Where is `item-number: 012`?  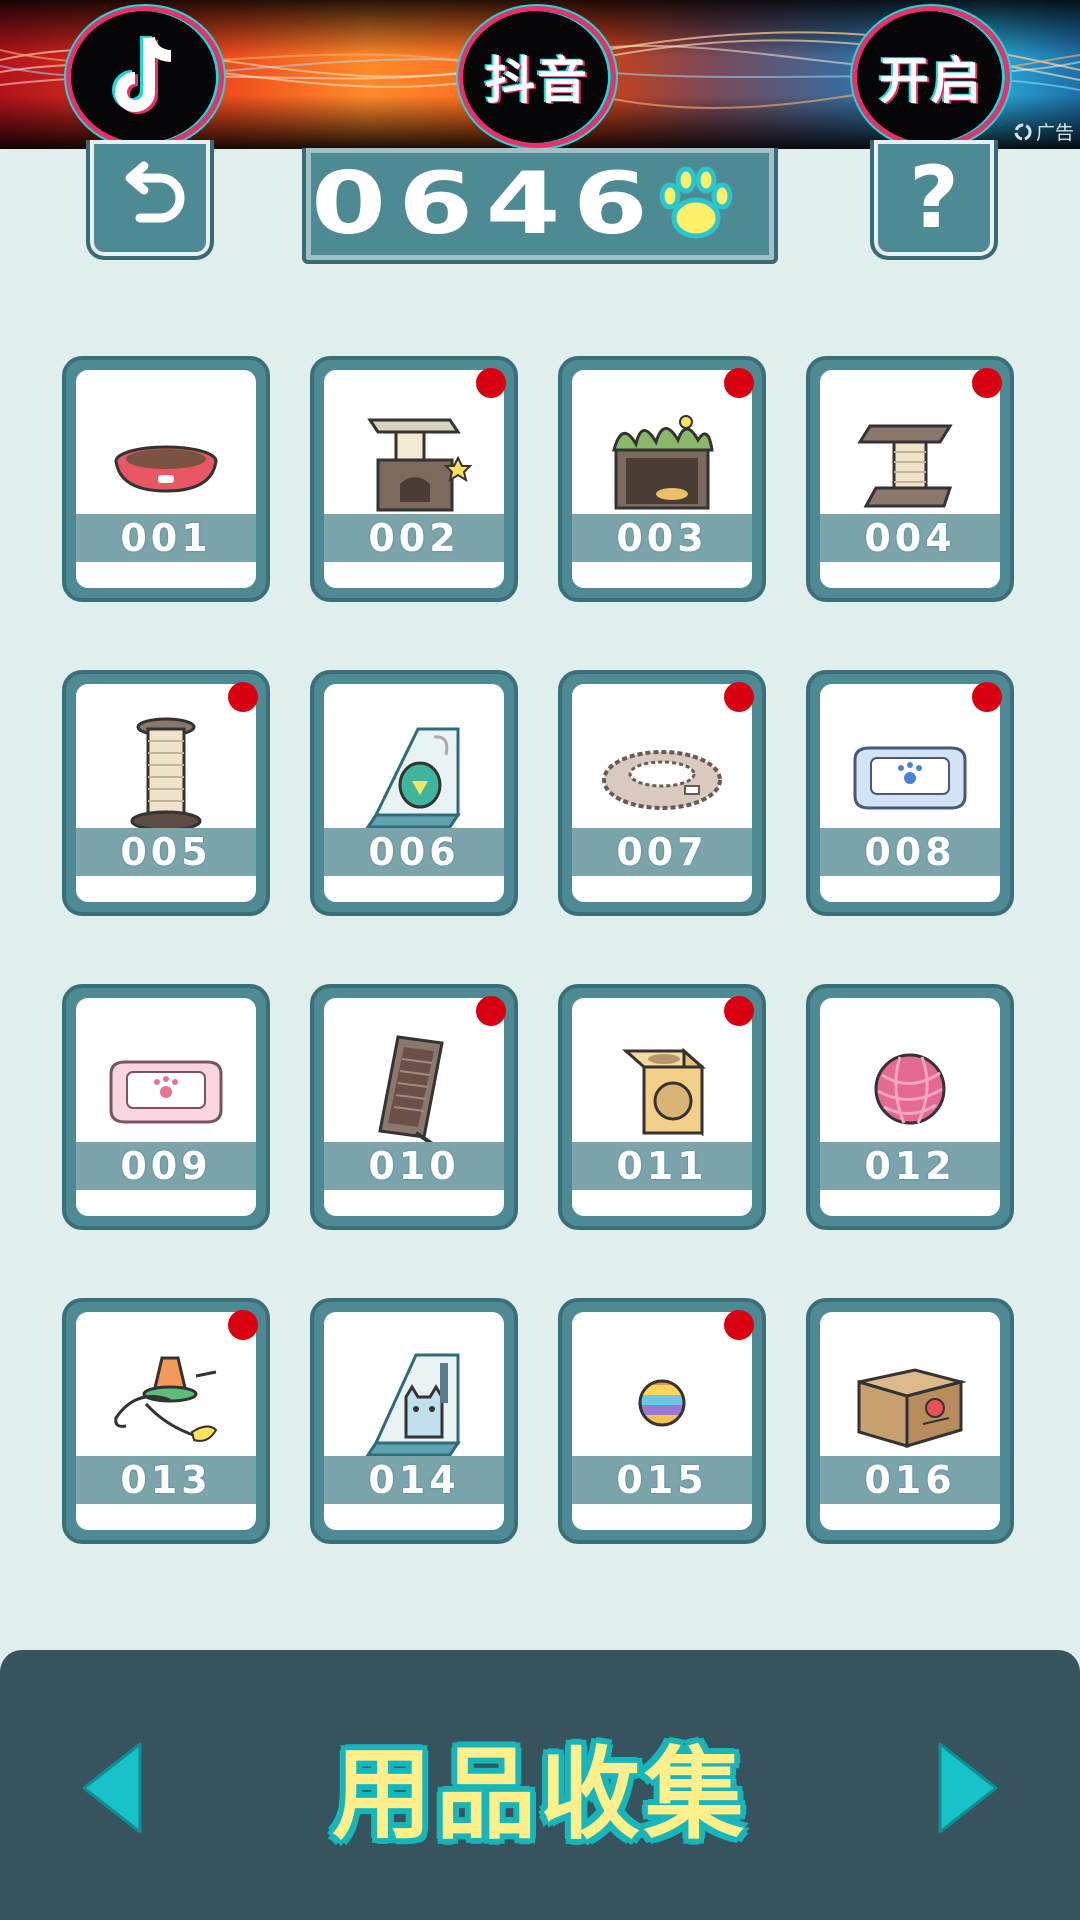 item-number: 012 is located at coordinates (910, 1166).